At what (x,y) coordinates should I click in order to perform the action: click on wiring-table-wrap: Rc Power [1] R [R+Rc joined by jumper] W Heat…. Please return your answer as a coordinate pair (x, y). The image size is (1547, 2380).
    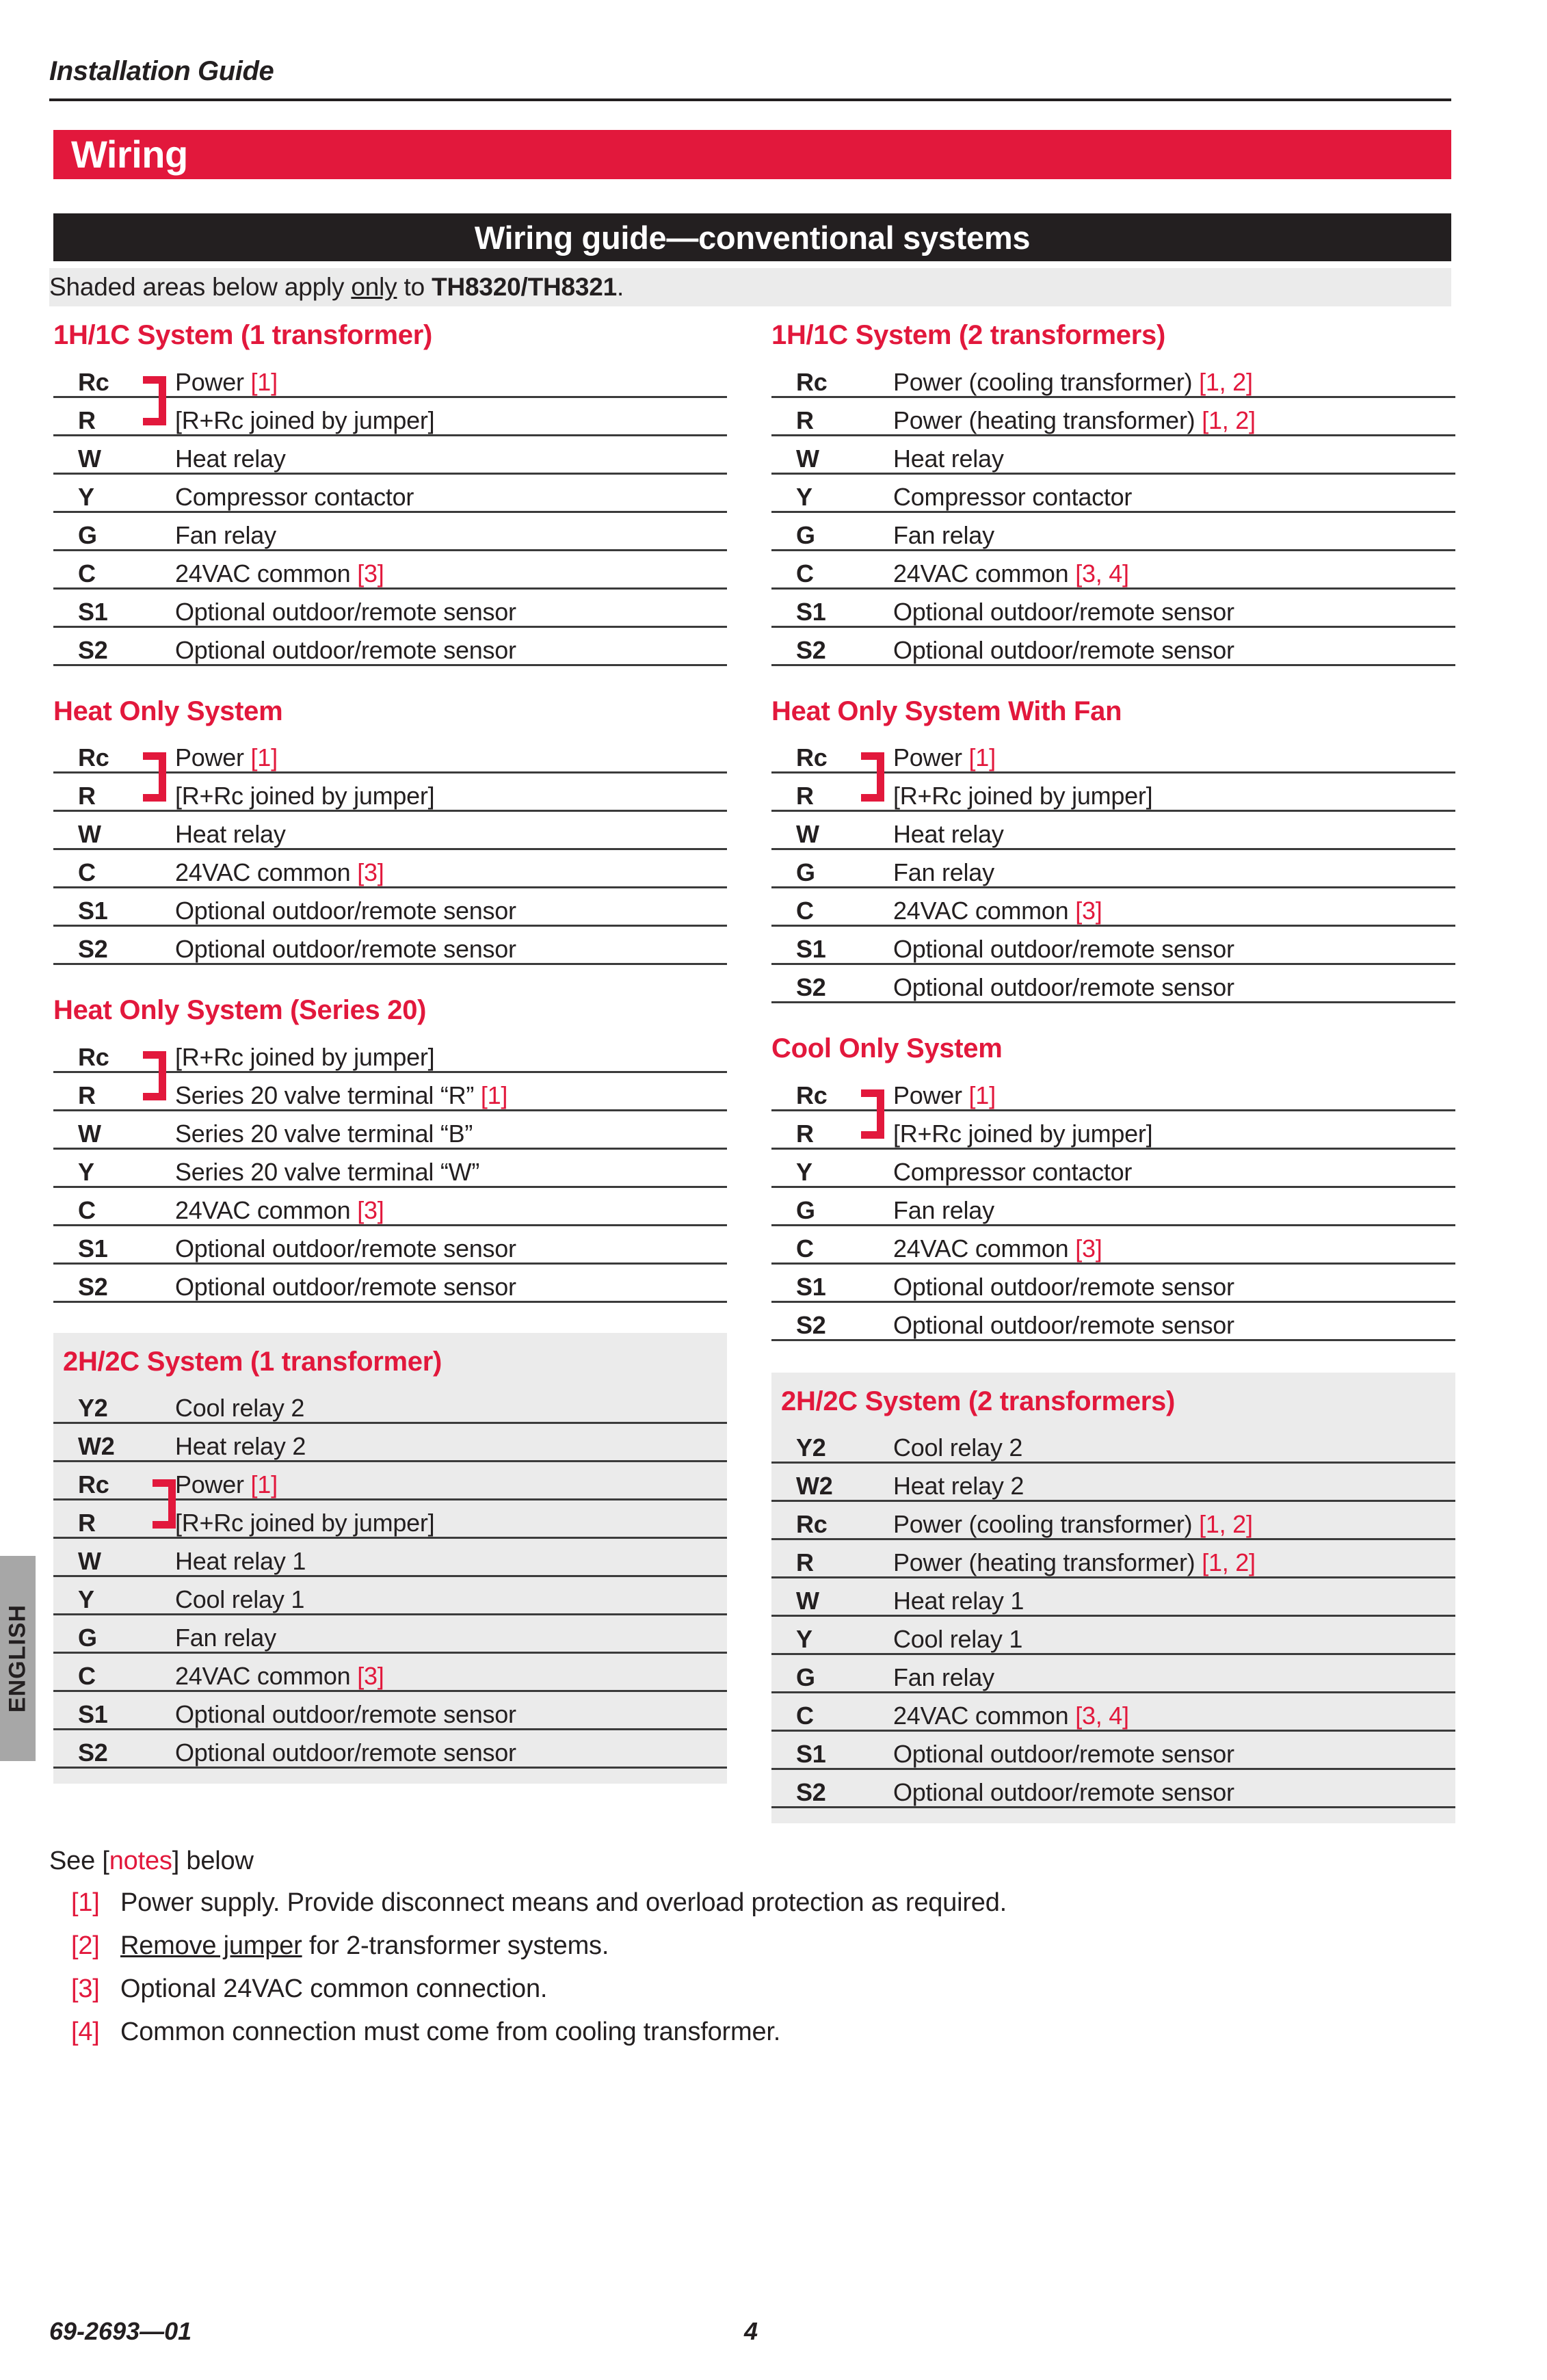
    Looking at the image, I should click on (390, 512).